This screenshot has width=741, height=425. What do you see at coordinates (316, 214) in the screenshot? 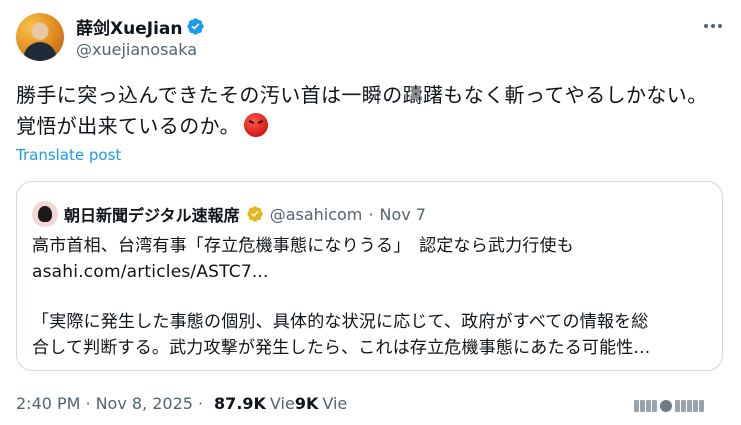
I see `quoted-author-handle: @asahicom` at bounding box center [316, 214].